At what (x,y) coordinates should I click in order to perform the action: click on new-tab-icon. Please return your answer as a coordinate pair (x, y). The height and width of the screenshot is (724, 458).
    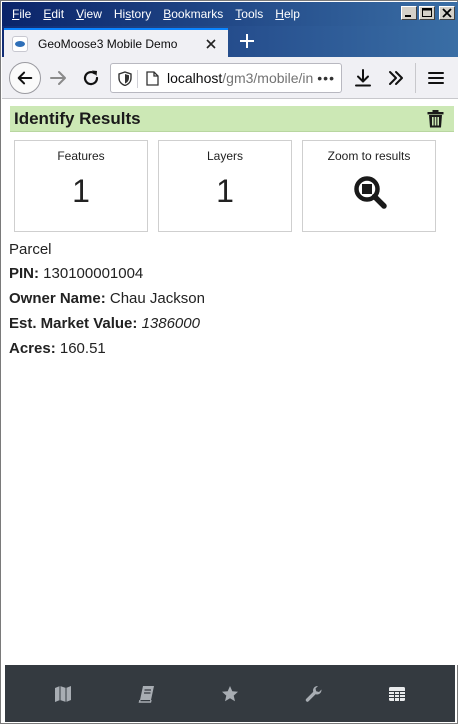
    Looking at the image, I should click on (247, 41).